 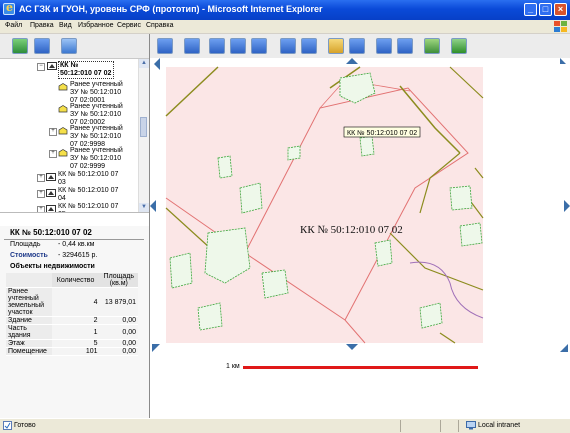 I want to click on pan-north-arrow-icon, so click(x=352, y=61).